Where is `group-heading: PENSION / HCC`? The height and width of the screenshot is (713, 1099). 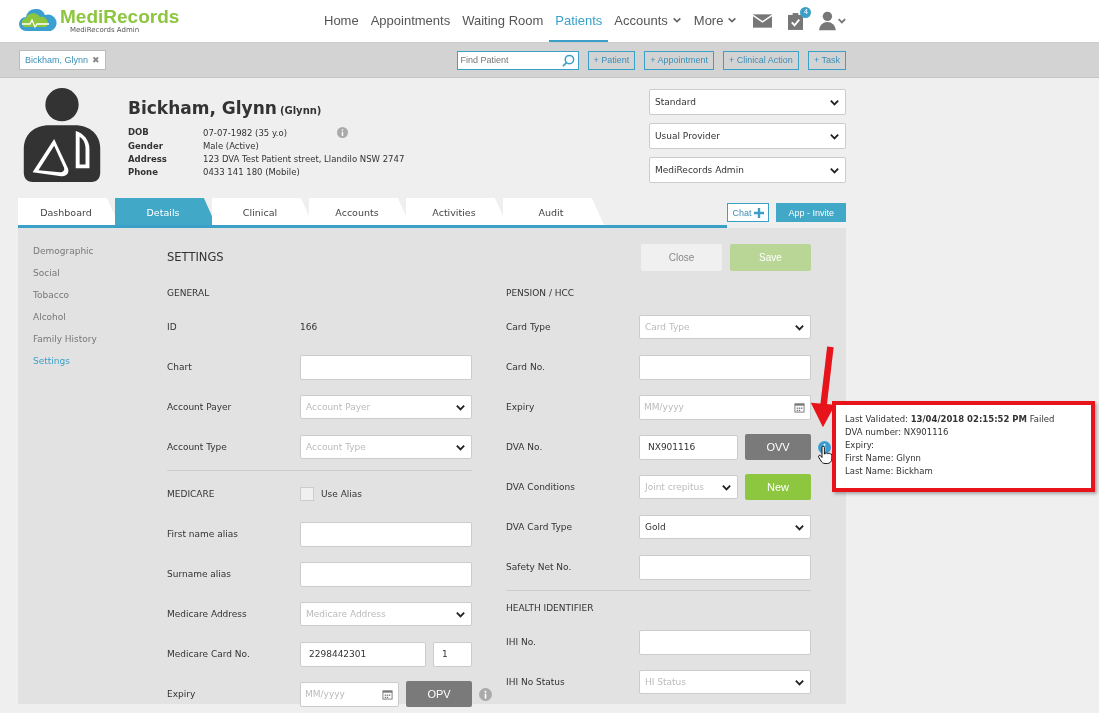 group-heading: PENSION / HCC is located at coordinates (540, 293).